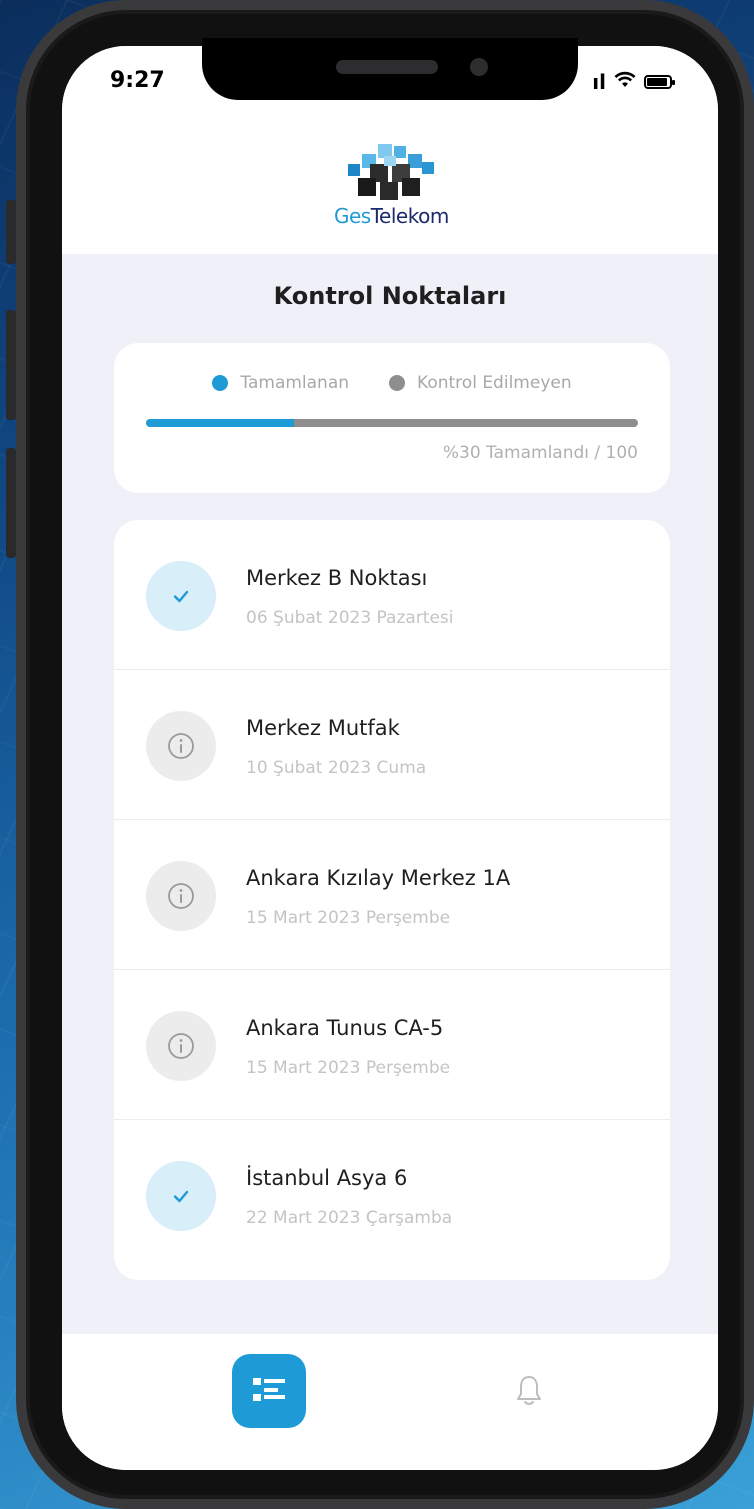  What do you see at coordinates (349, 1218) in the screenshot?
I see `checkpoint-date: 22 Mart 2023 Çarşamba` at bounding box center [349, 1218].